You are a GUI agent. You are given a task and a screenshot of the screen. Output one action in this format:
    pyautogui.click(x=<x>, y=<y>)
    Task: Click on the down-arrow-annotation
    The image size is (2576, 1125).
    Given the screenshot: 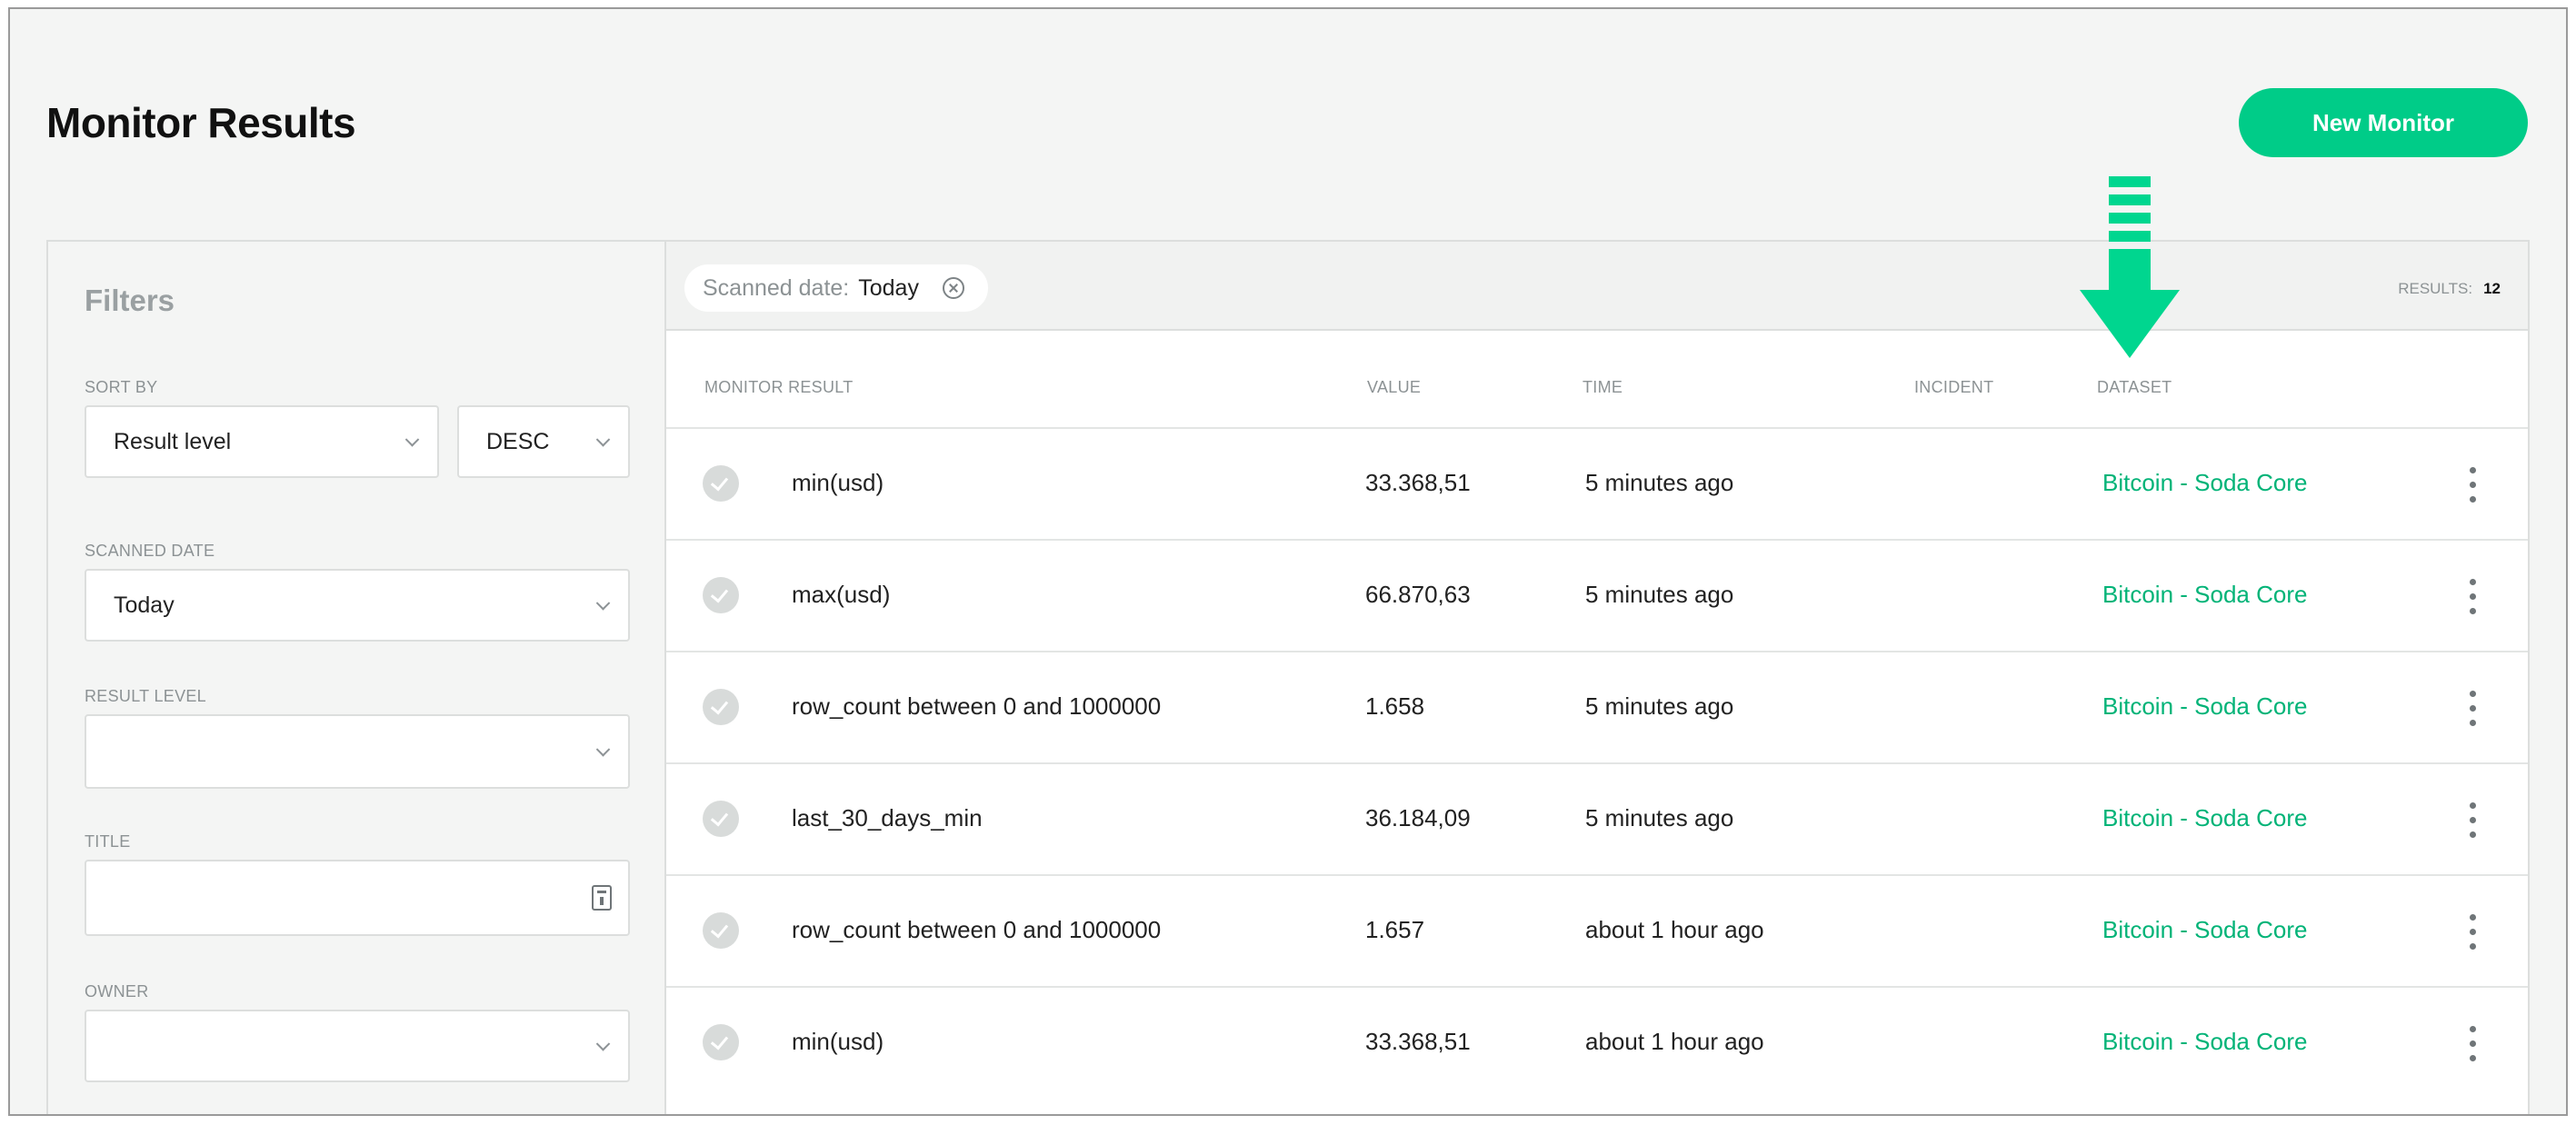 What is the action you would take?
    pyautogui.click(x=2130, y=267)
    